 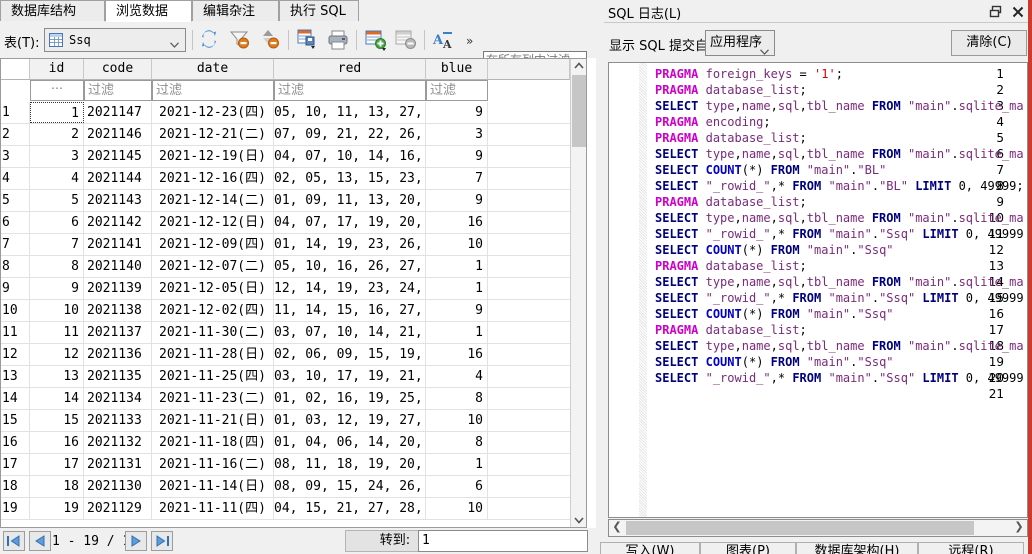 I want to click on cell-id: 15, so click(x=57, y=420).